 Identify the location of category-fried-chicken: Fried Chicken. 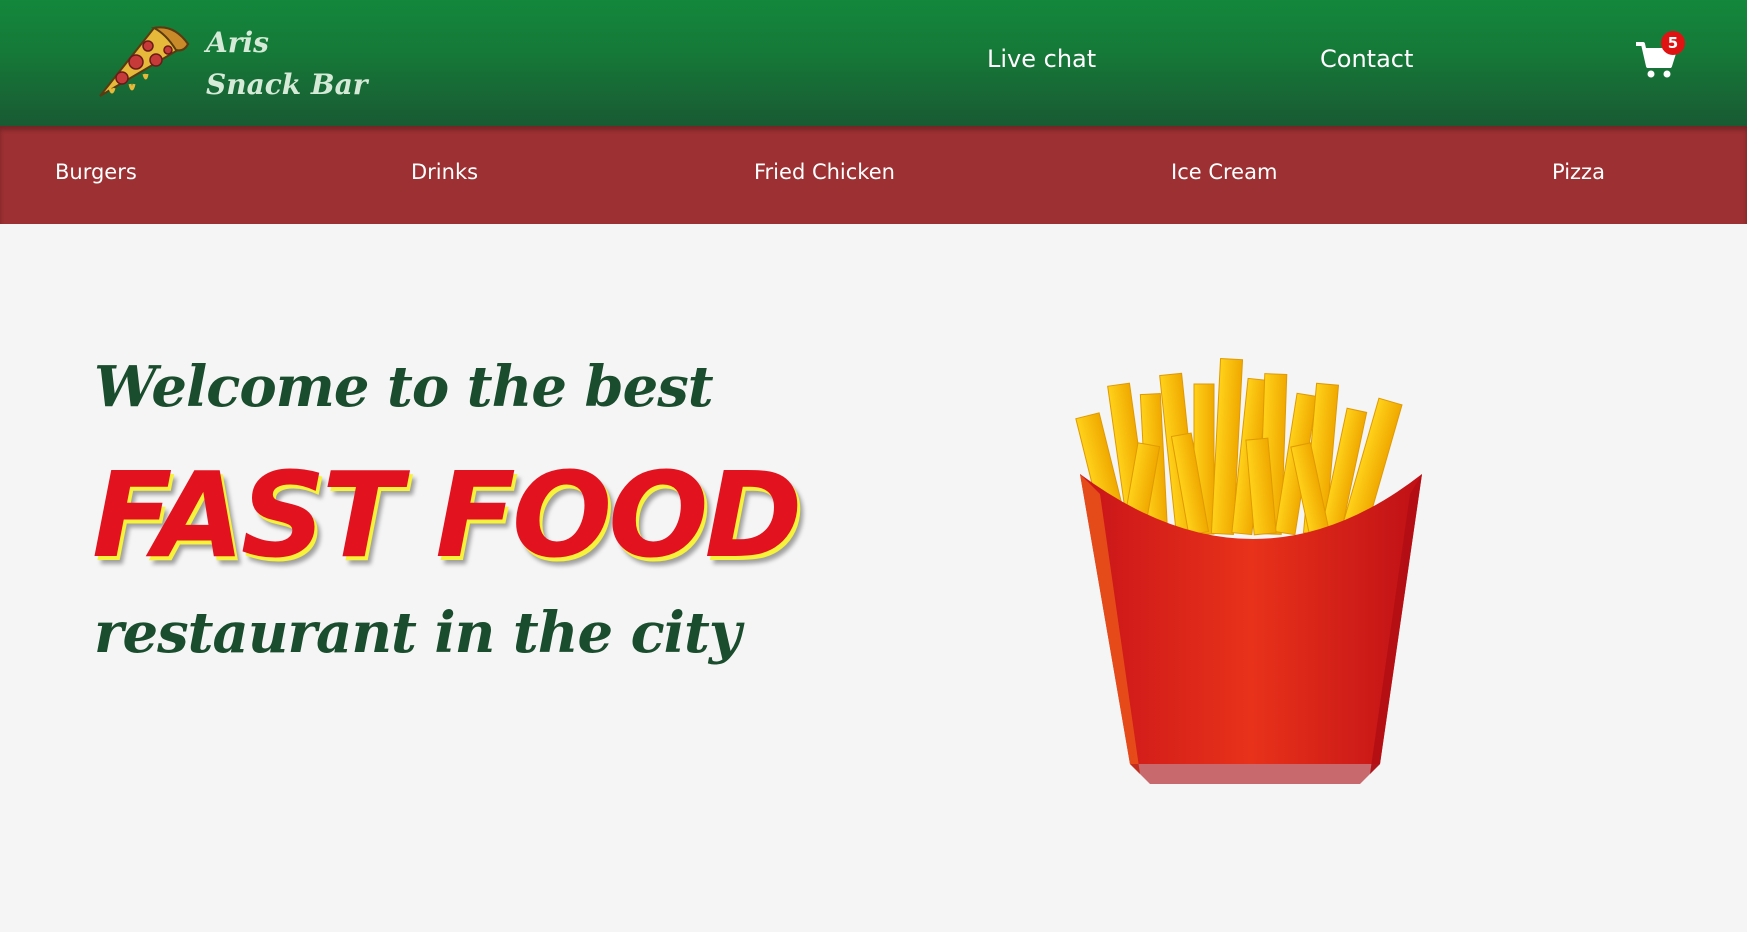
(824, 172).